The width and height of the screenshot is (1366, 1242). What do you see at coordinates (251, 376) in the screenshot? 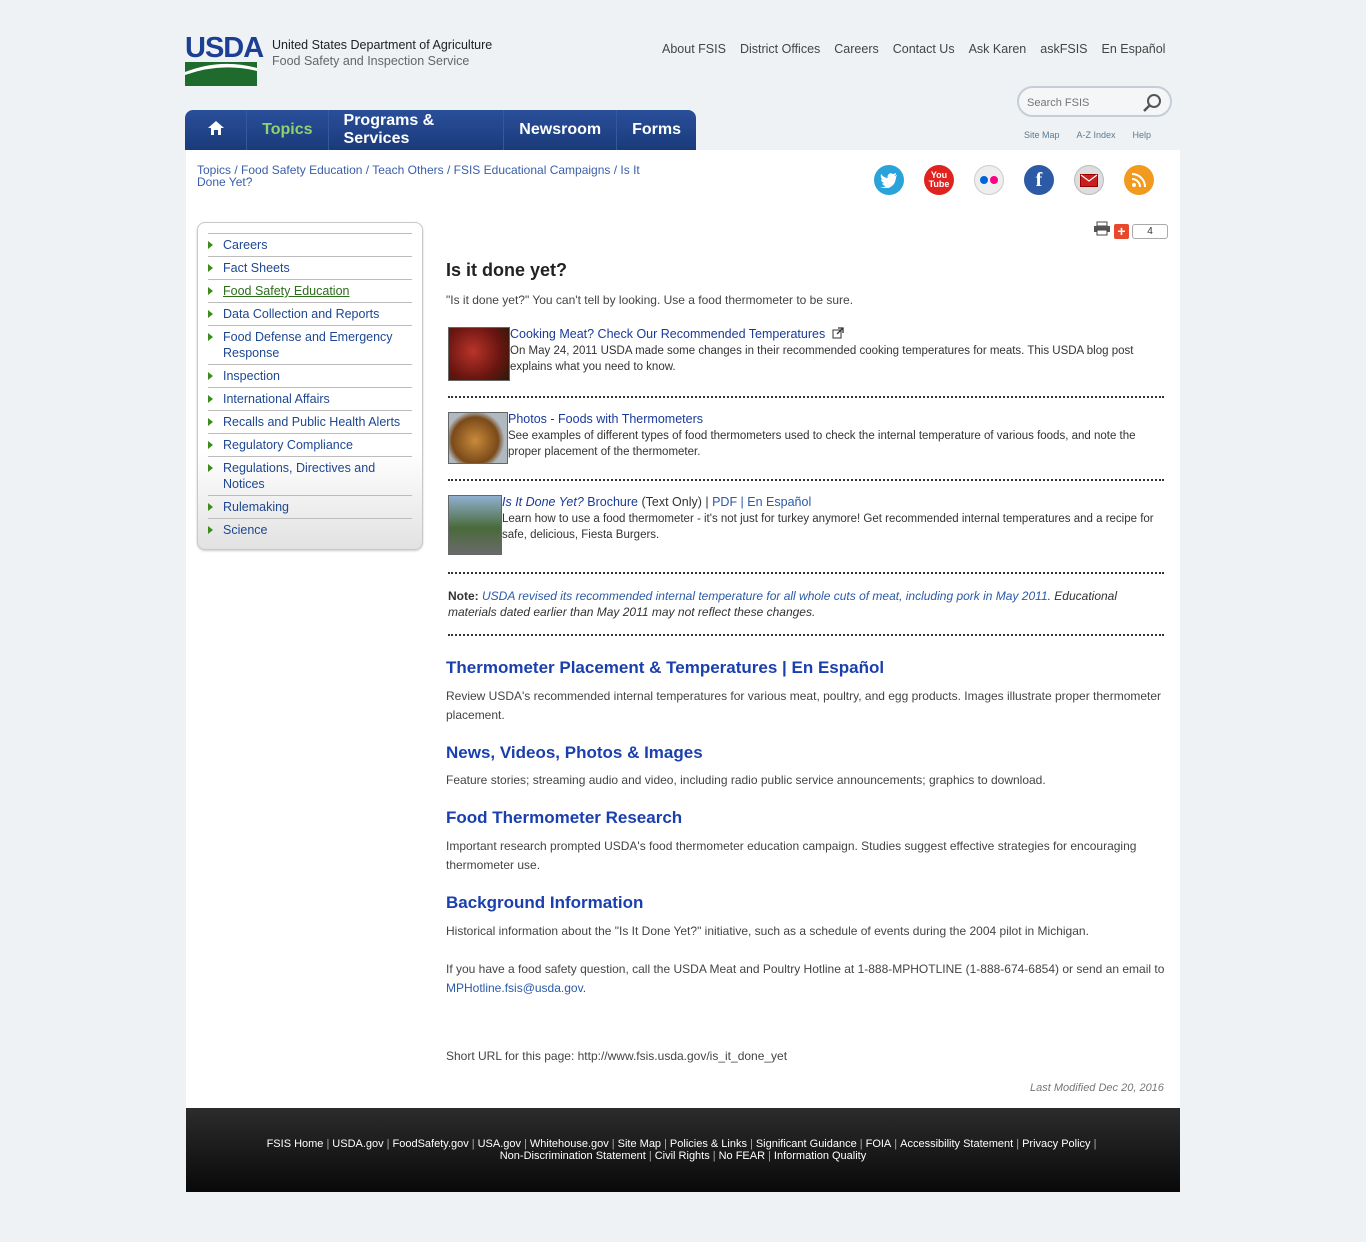
I see `sidebar-item-label: Inspection` at bounding box center [251, 376].